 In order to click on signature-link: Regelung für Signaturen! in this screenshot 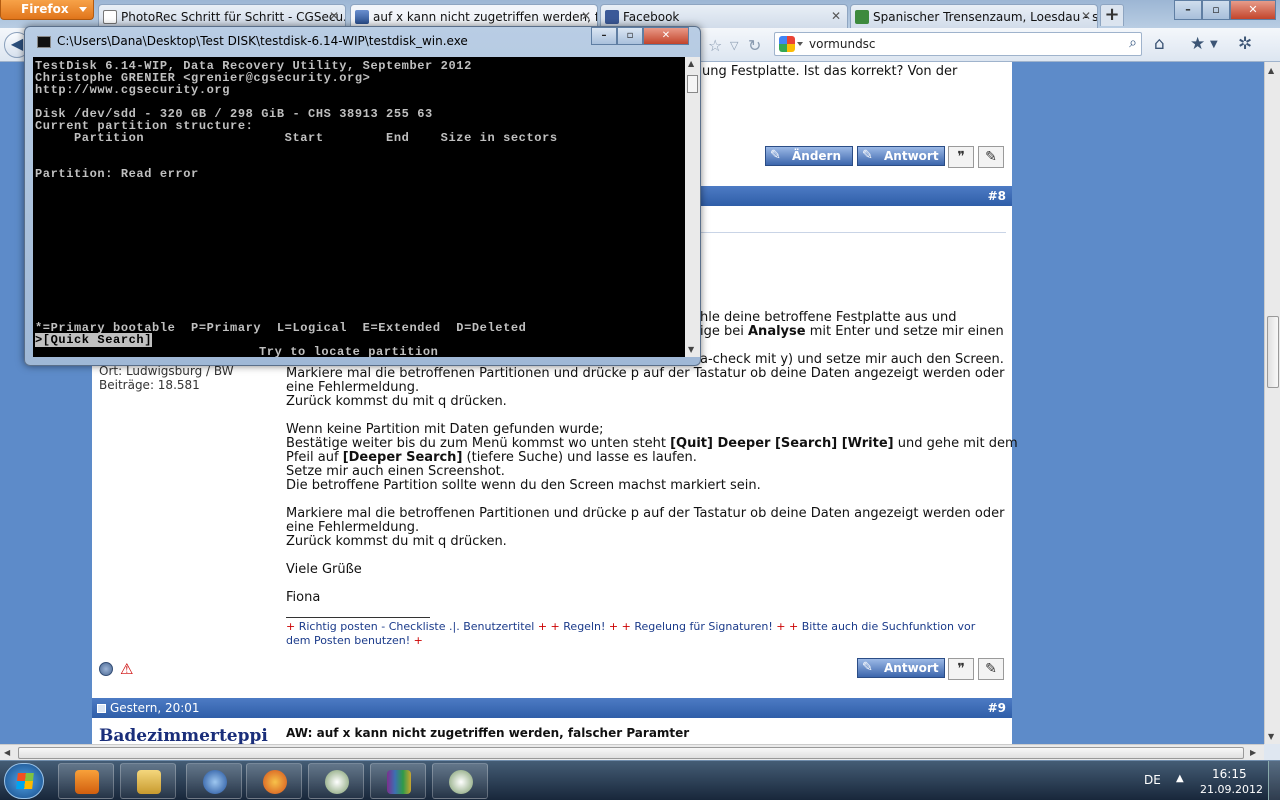, I will do `click(703, 626)`.